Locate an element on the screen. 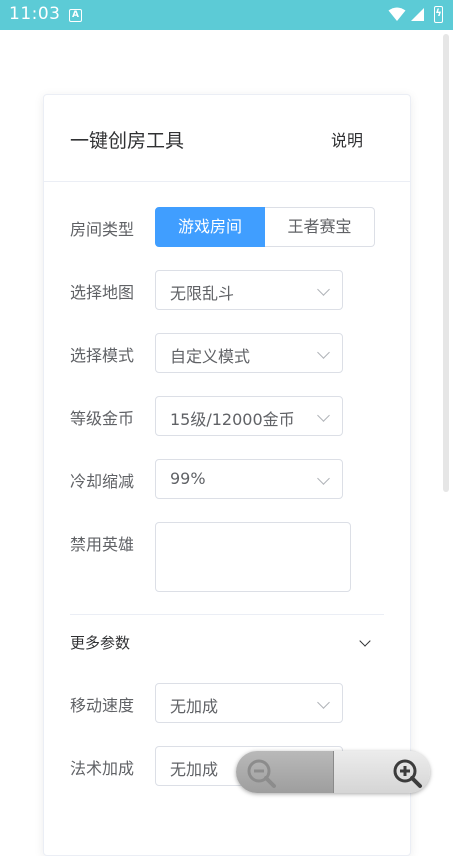  level-gold-row: 等级金币 15级/12000金币 is located at coordinates (227, 416).